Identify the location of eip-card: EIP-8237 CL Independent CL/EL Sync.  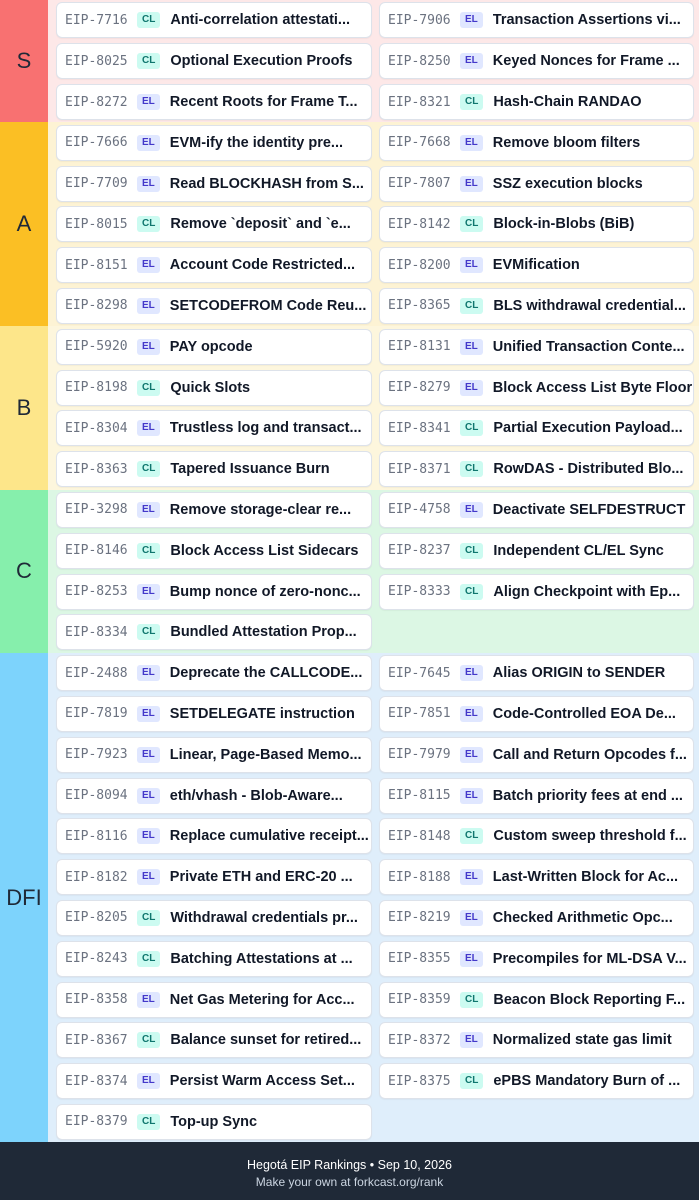
(536, 550).